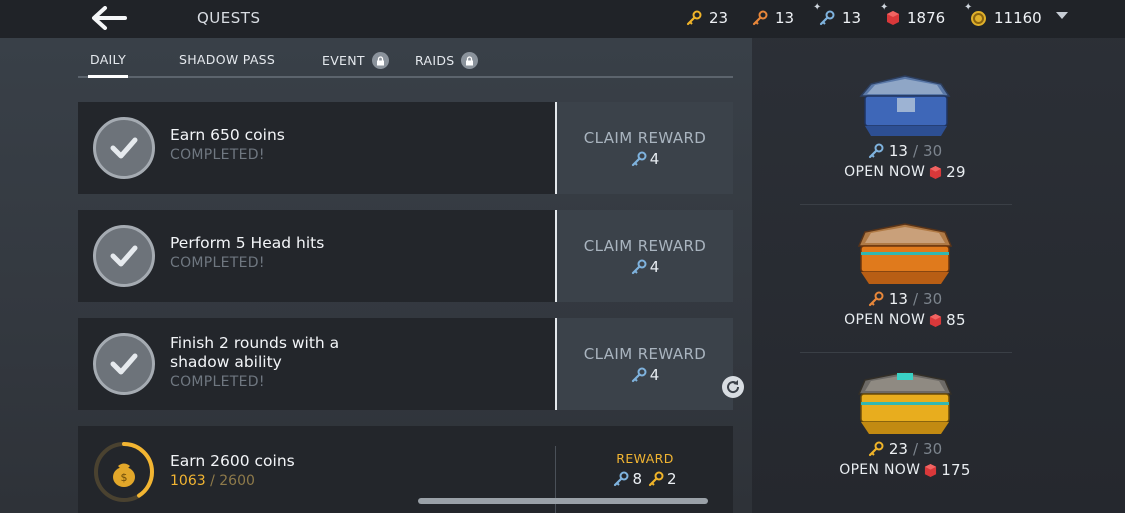 The height and width of the screenshot is (513, 1125). I want to click on tab-daily: DAILY, so click(108, 65).